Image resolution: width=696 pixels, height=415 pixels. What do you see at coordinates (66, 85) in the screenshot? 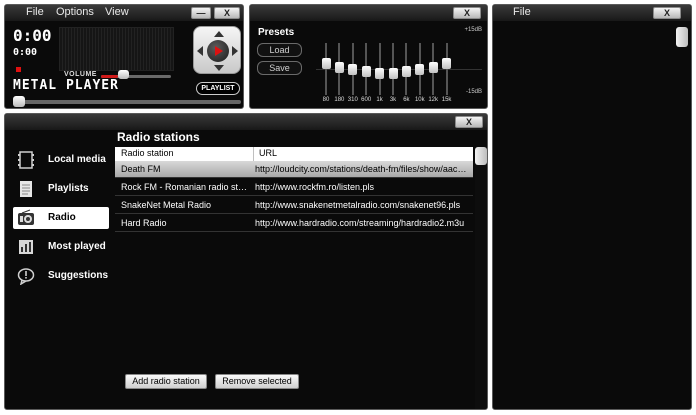
I see `player-name: METAL PLAYER` at bounding box center [66, 85].